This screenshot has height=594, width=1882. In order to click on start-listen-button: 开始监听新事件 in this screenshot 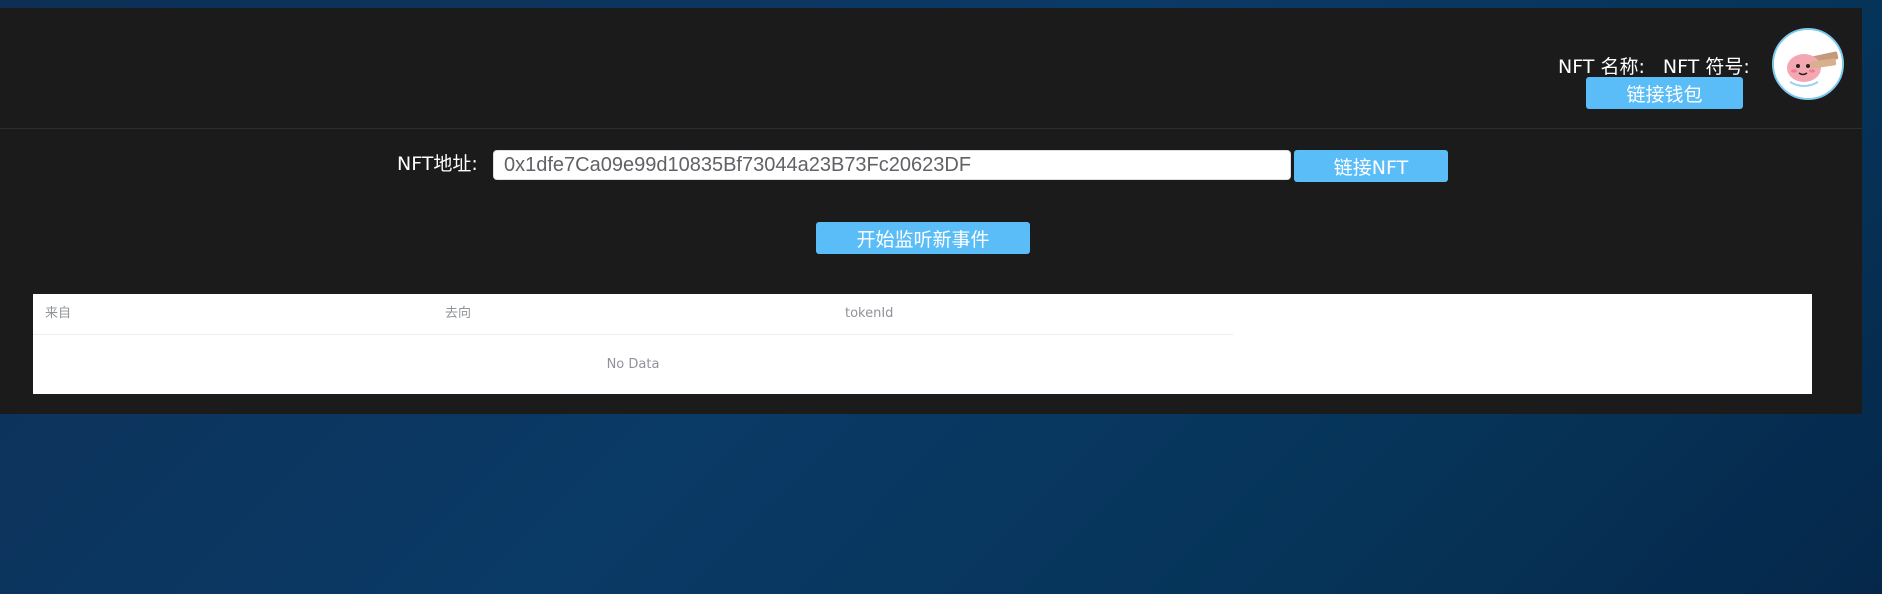, I will do `click(923, 238)`.